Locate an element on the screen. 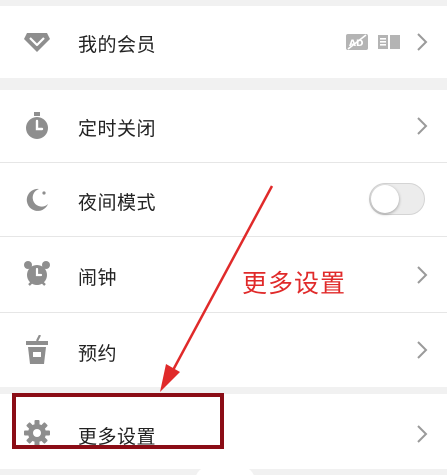 Image resolution: width=447 pixels, height=475 pixels. moon-icon is located at coordinates (37, 200).